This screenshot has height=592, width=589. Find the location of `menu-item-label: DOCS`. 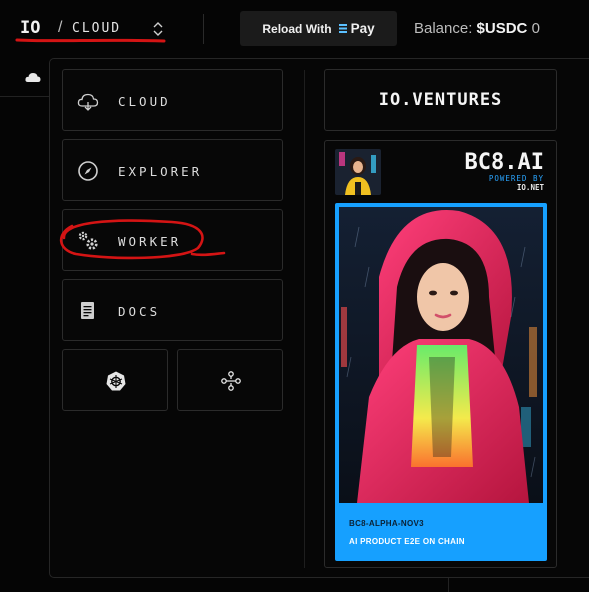

menu-item-label: DOCS is located at coordinates (139, 311).